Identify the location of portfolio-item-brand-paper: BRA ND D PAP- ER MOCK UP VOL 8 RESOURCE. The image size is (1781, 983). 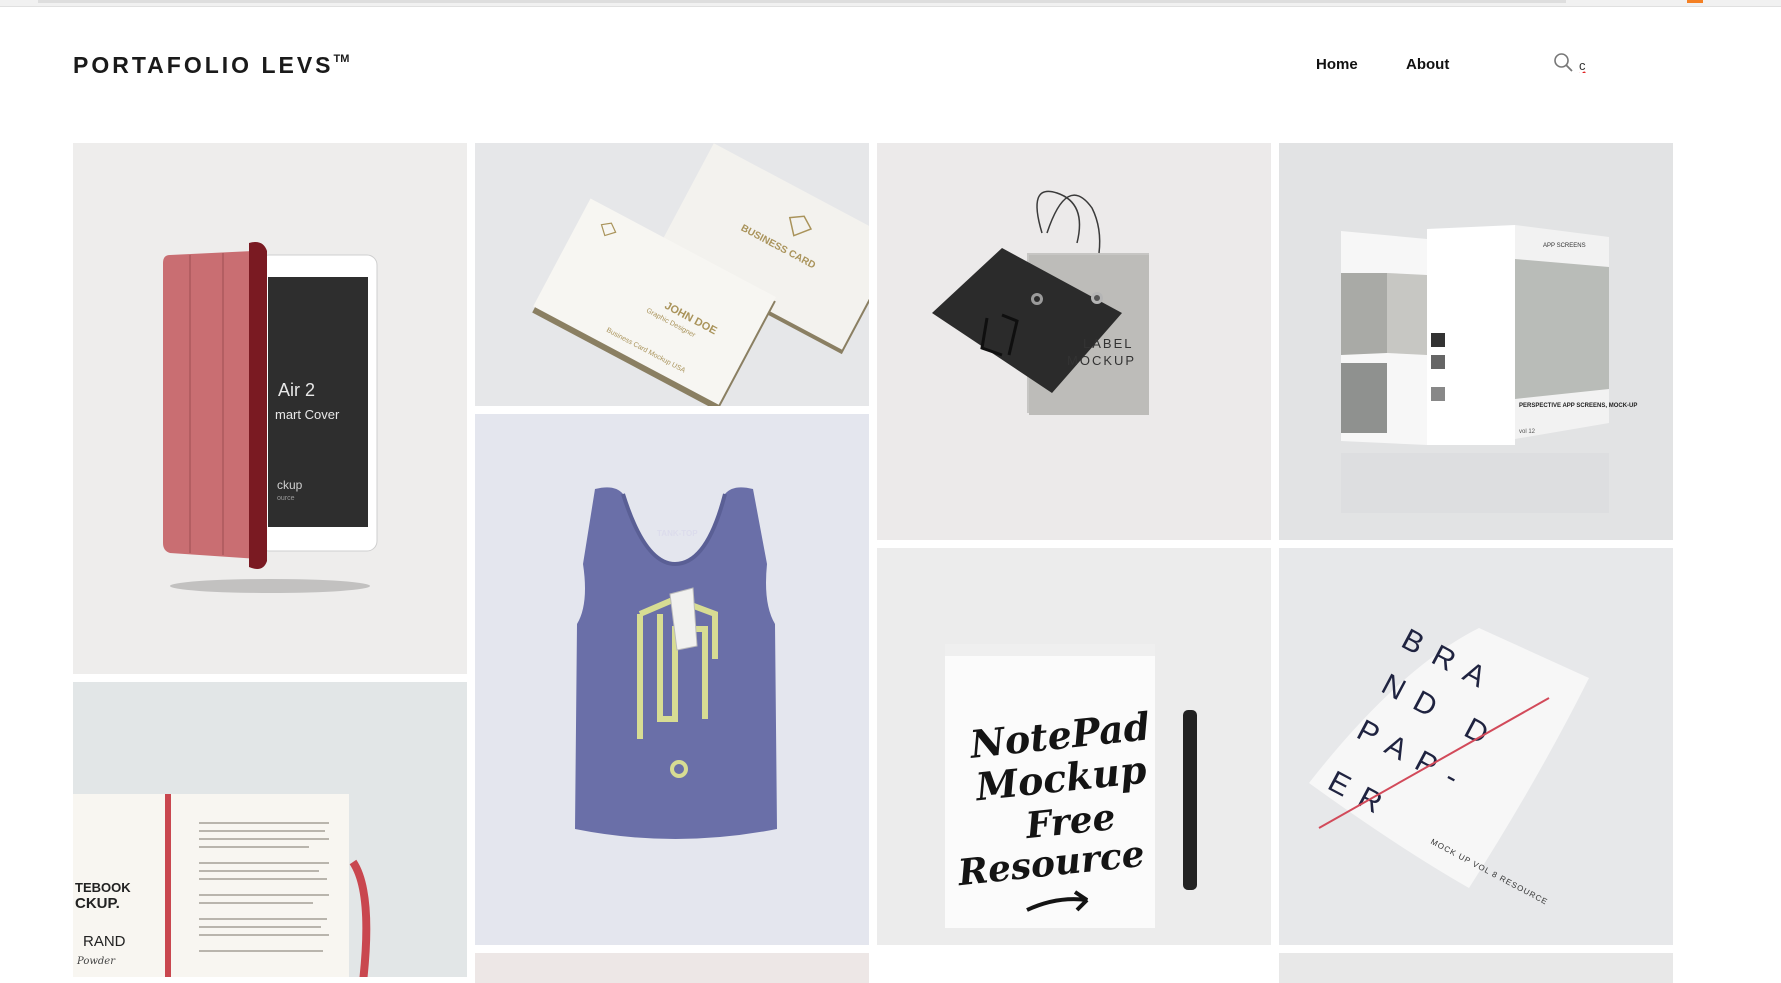
(1476, 746).